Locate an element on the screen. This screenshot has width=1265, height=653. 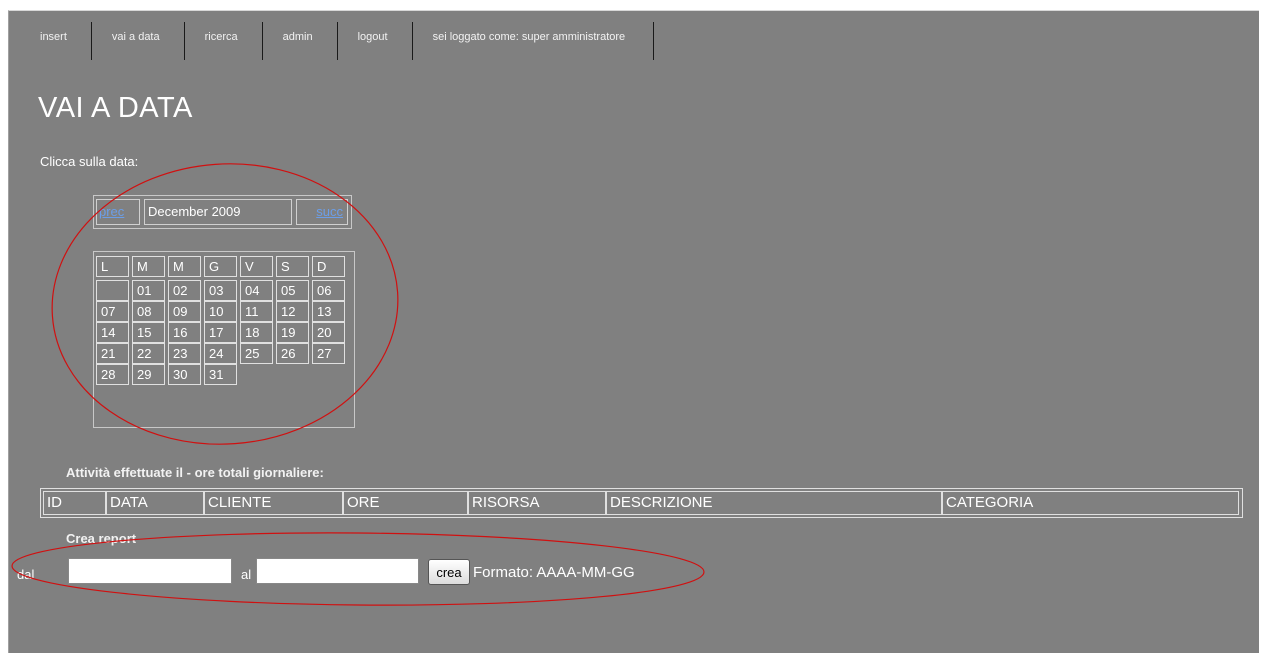
date-format-hint: Formato: AAAA-MM-GG is located at coordinates (554, 572).